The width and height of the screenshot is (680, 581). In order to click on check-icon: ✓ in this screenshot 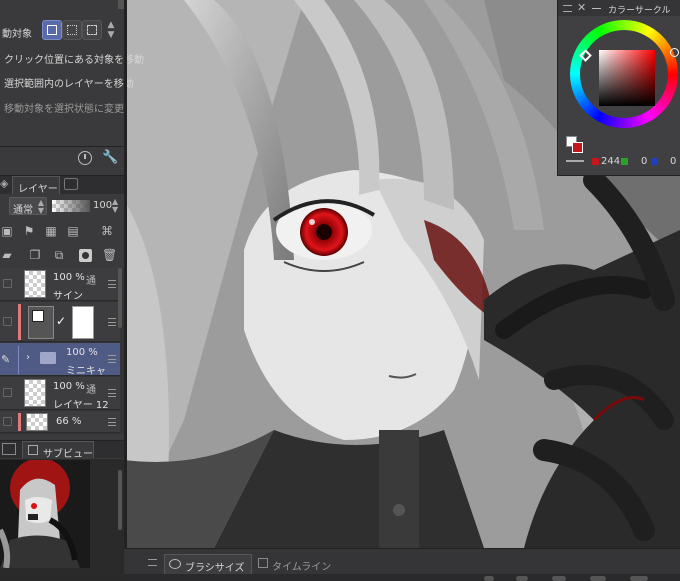, I will do `click(61, 321)`.